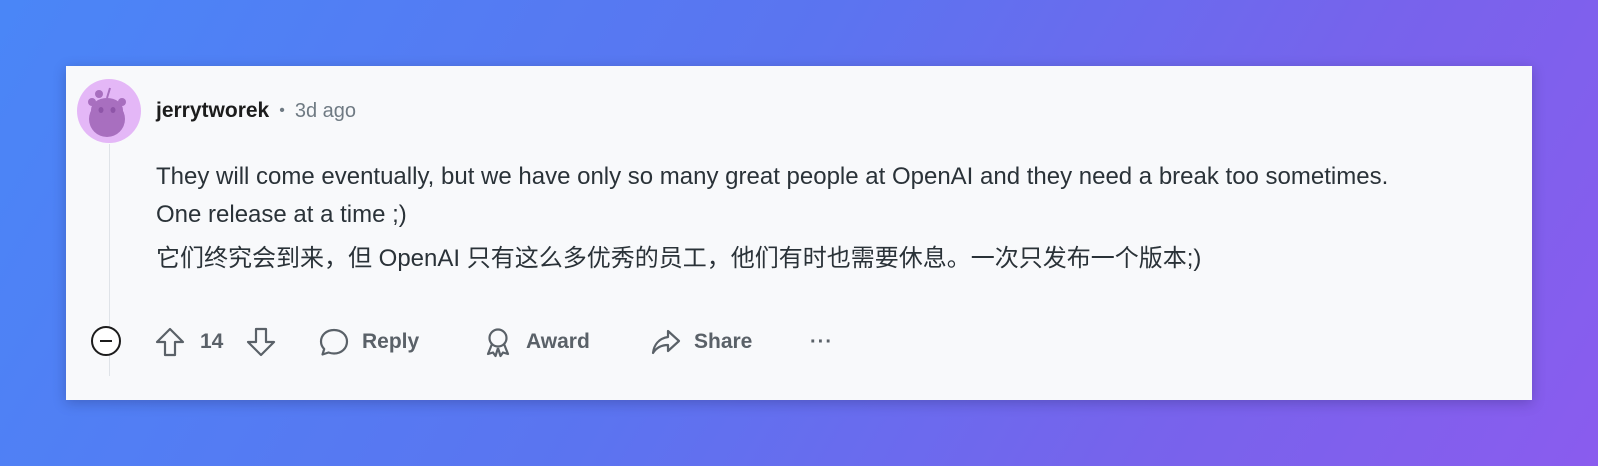 This screenshot has height=466, width=1598. I want to click on minus-circle-icon, so click(106, 341).